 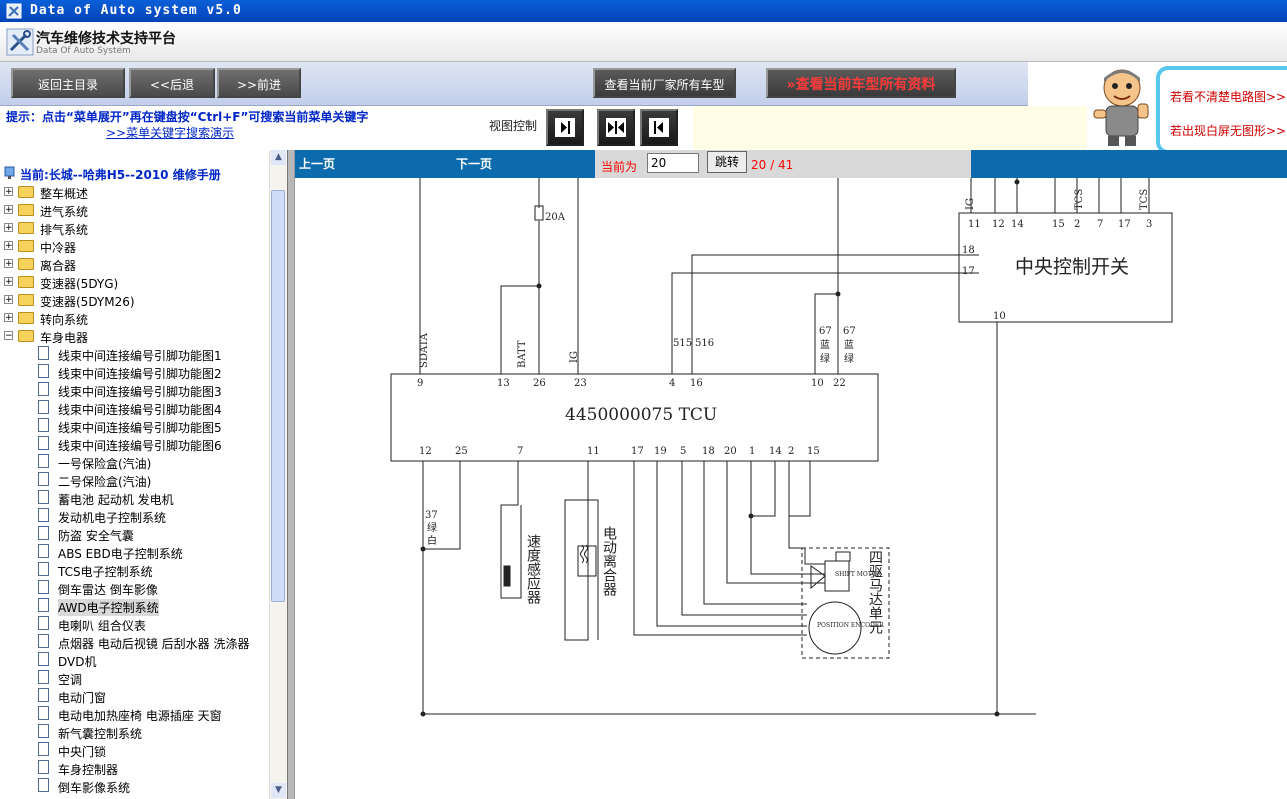 What do you see at coordinates (134, 660) in the screenshot?
I see `tree-doc: DVD机` at bounding box center [134, 660].